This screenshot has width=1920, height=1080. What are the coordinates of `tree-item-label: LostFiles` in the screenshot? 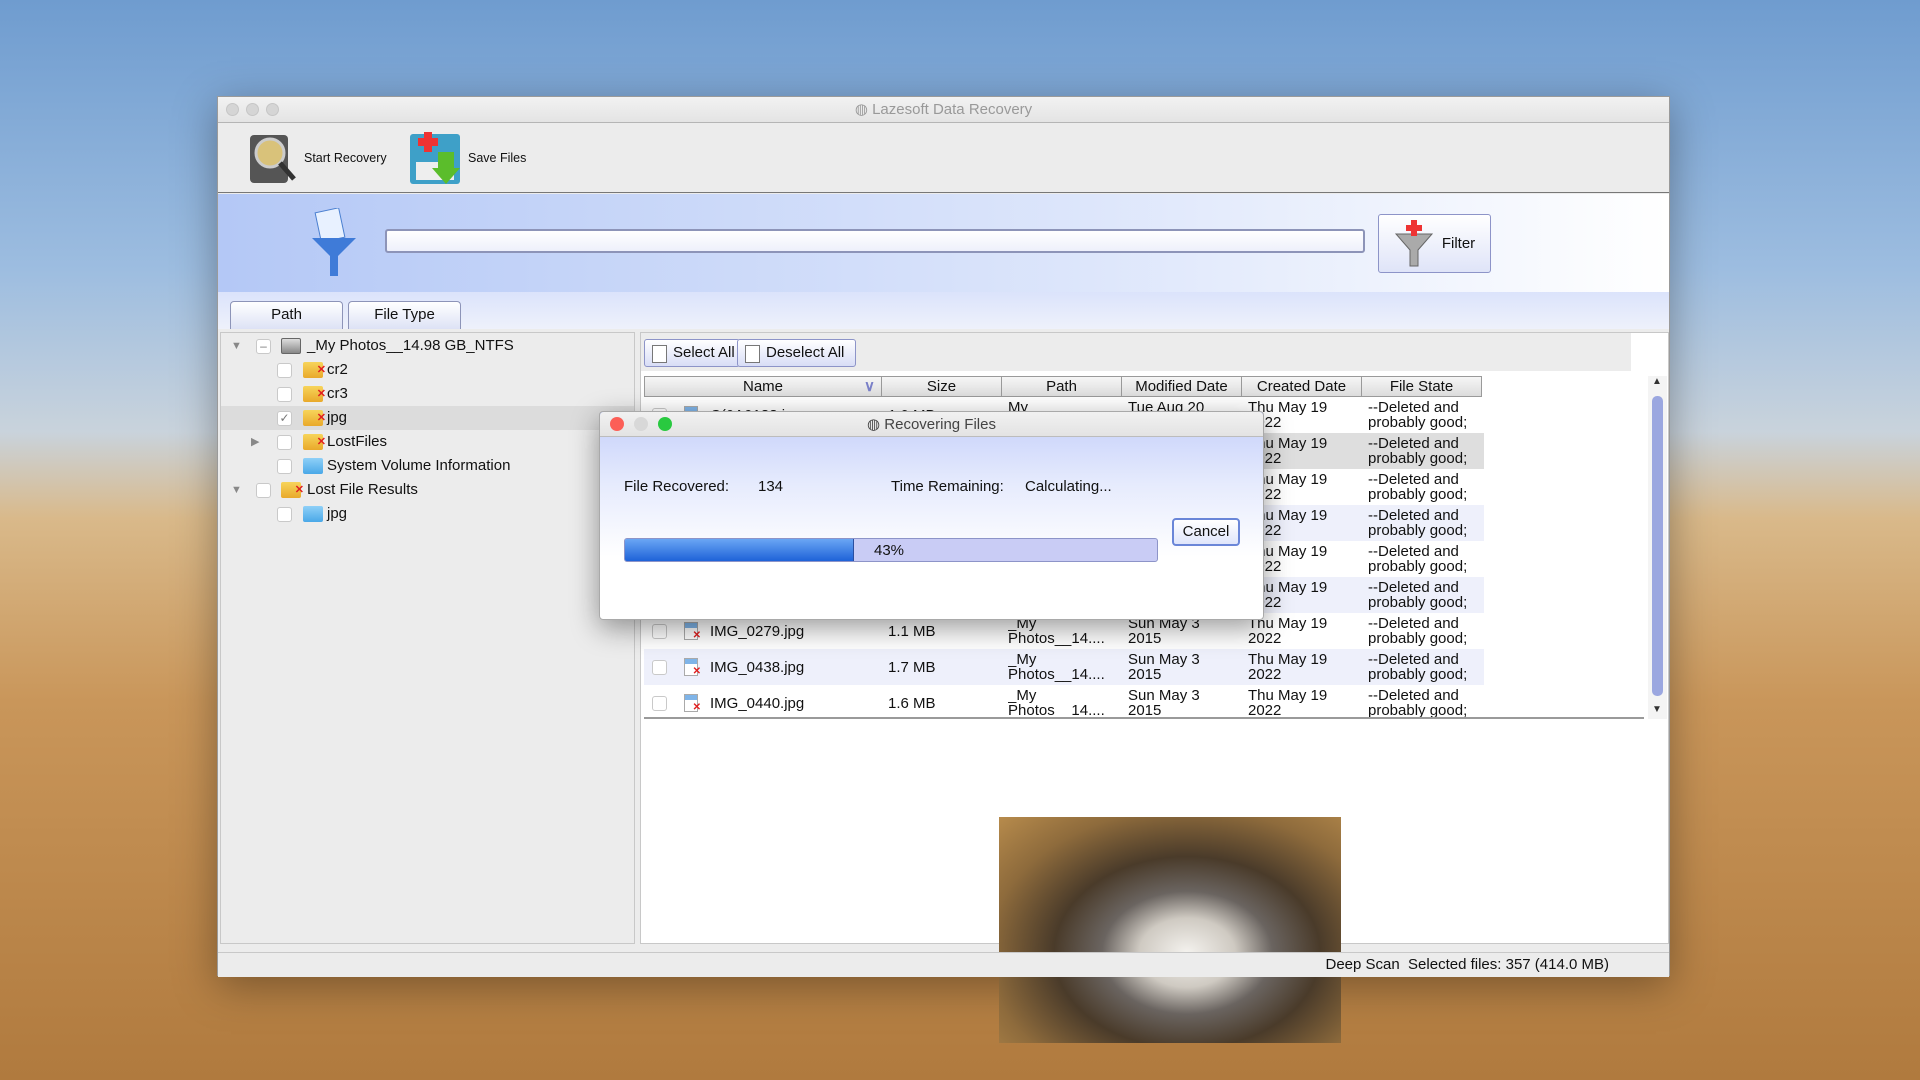 It's located at (357, 441).